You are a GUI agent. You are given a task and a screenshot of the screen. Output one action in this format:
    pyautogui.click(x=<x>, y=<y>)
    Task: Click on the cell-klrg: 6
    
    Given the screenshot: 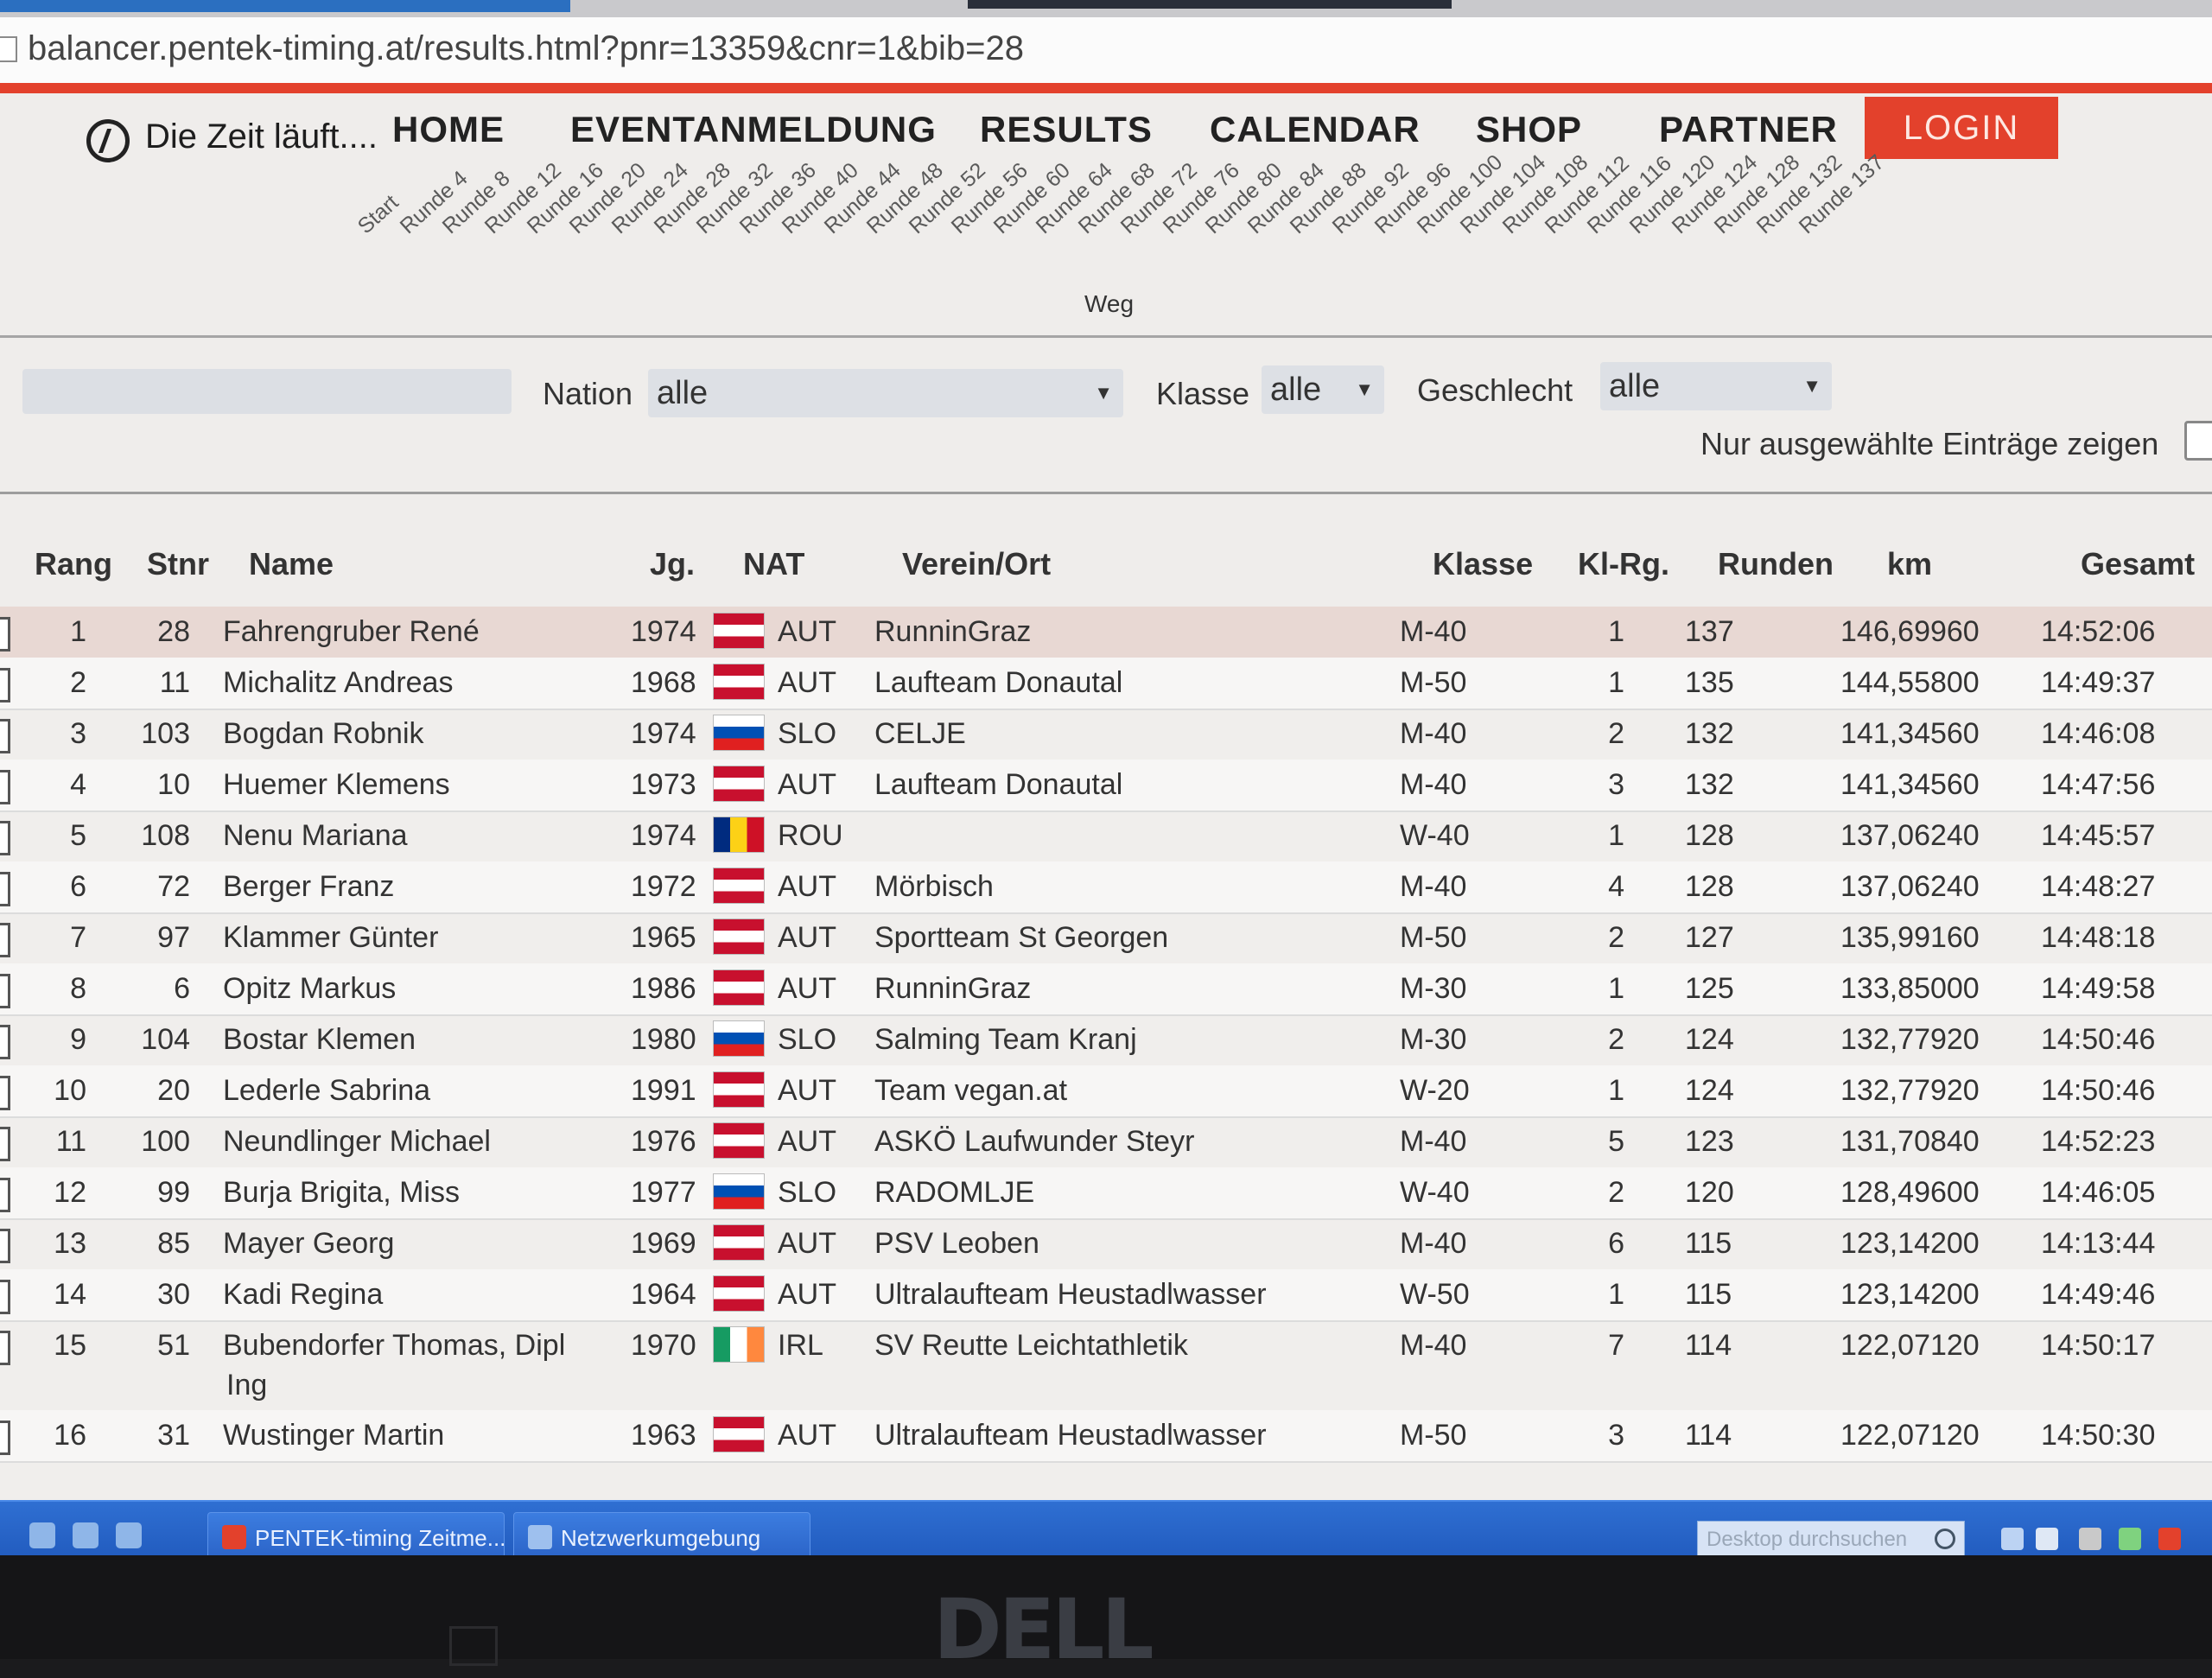 What is the action you would take?
    pyautogui.click(x=1616, y=1244)
    